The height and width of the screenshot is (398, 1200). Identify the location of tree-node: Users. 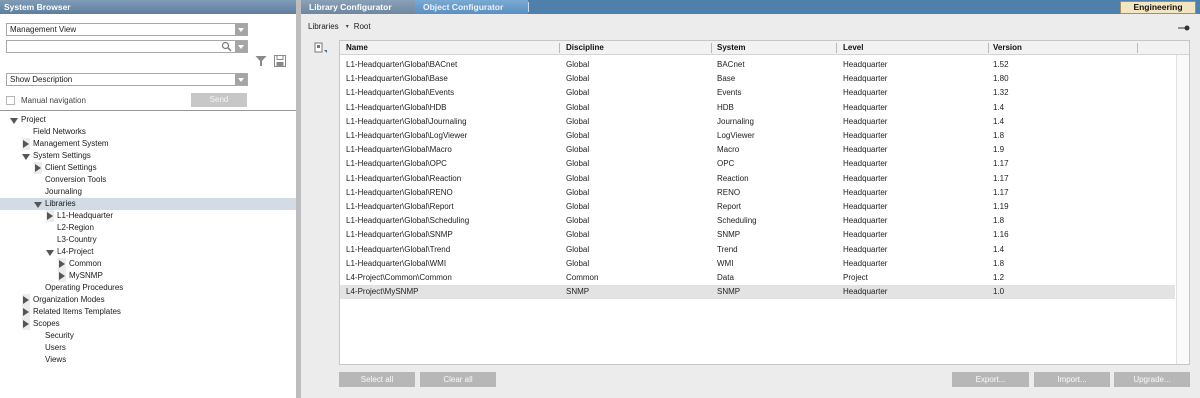
(148, 348).